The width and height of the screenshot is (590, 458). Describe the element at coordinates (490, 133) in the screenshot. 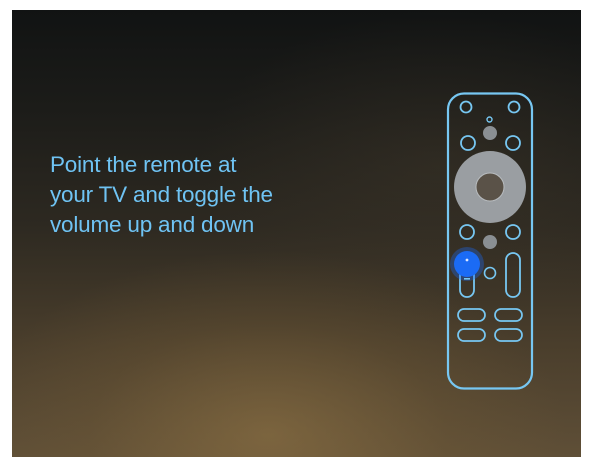

I see `assistant-button-icon` at that location.